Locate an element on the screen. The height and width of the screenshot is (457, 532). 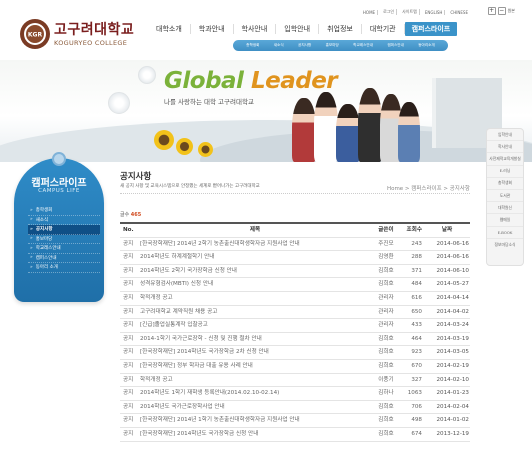
nav-item-academics: 학사안내 is located at coordinates (255, 29).